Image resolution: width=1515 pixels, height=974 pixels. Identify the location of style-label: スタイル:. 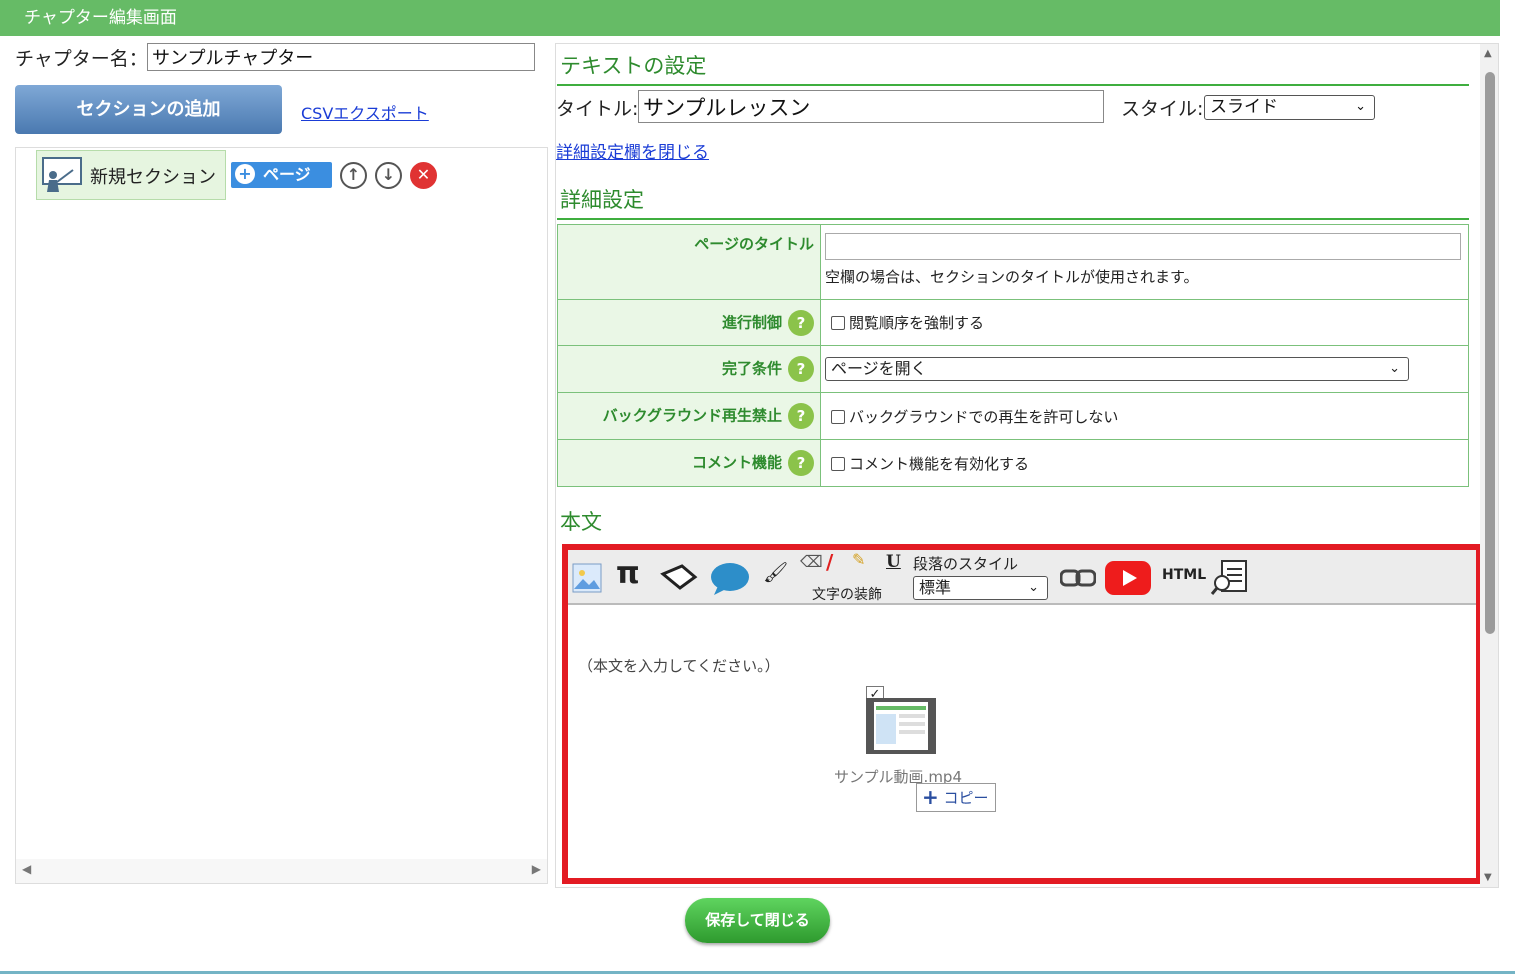
(1162, 109).